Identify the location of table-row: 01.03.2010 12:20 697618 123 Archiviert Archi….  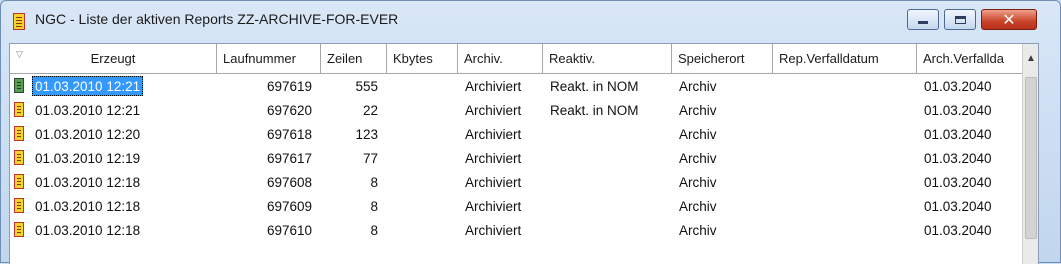
(516, 134).